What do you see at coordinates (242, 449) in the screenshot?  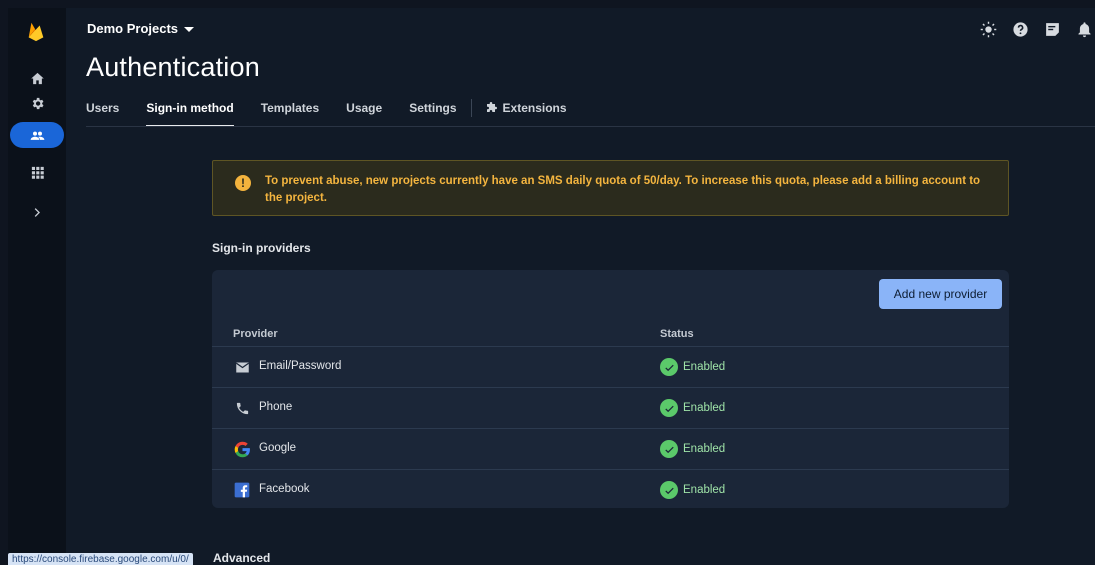 I see `google-icon` at bounding box center [242, 449].